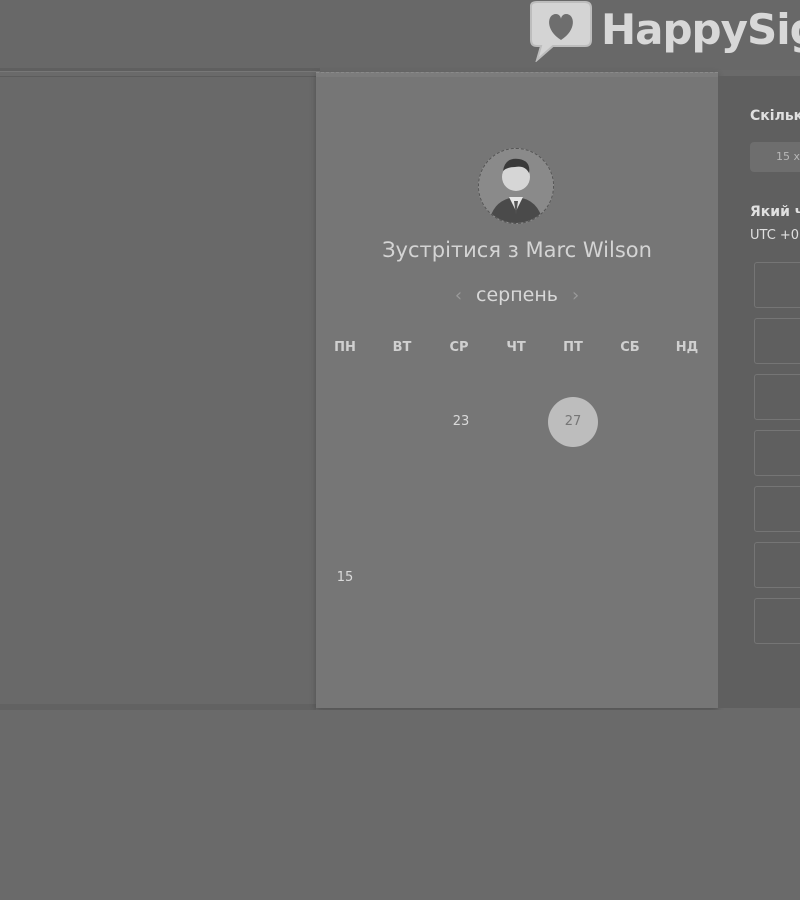 The height and width of the screenshot is (900, 800). I want to click on month-navigation: ‹ серпень ›, so click(517, 295).